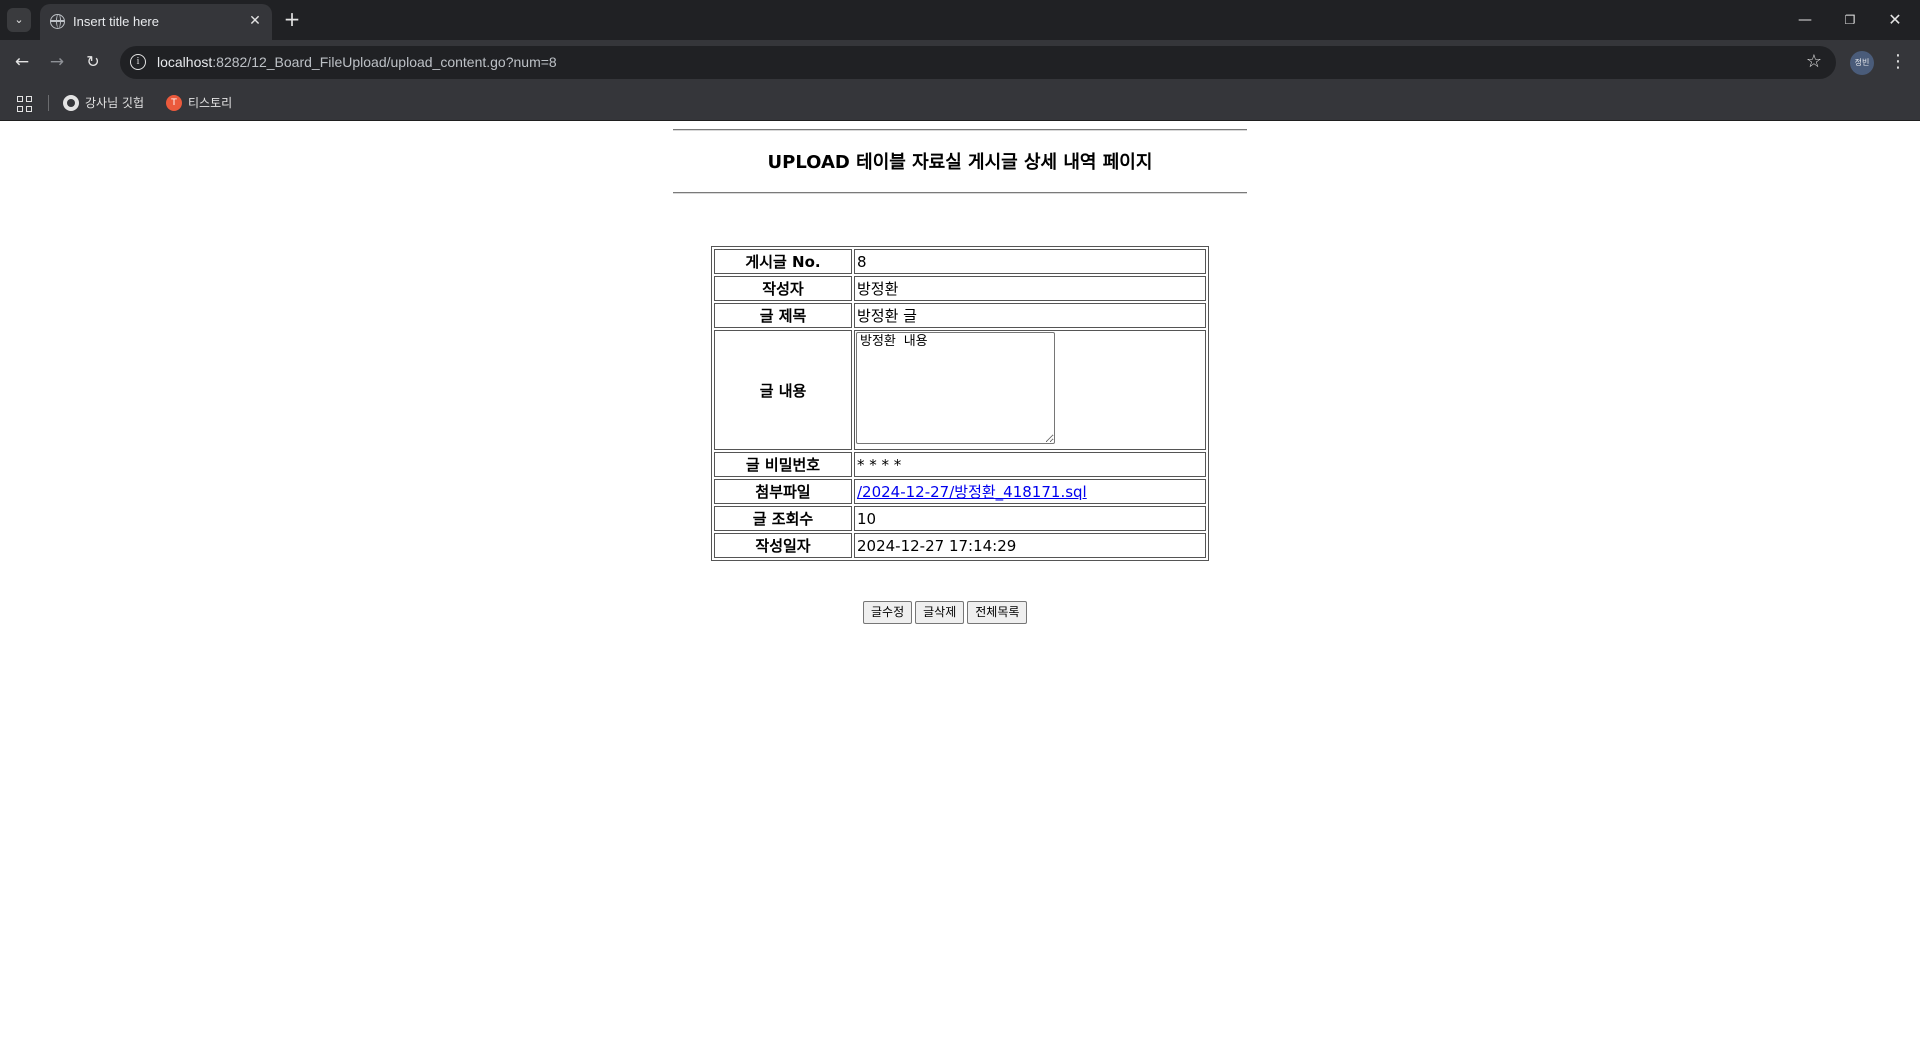 Image resolution: width=1920 pixels, height=1040 pixels. What do you see at coordinates (185, 62) in the screenshot?
I see `url-host: localhost` at bounding box center [185, 62].